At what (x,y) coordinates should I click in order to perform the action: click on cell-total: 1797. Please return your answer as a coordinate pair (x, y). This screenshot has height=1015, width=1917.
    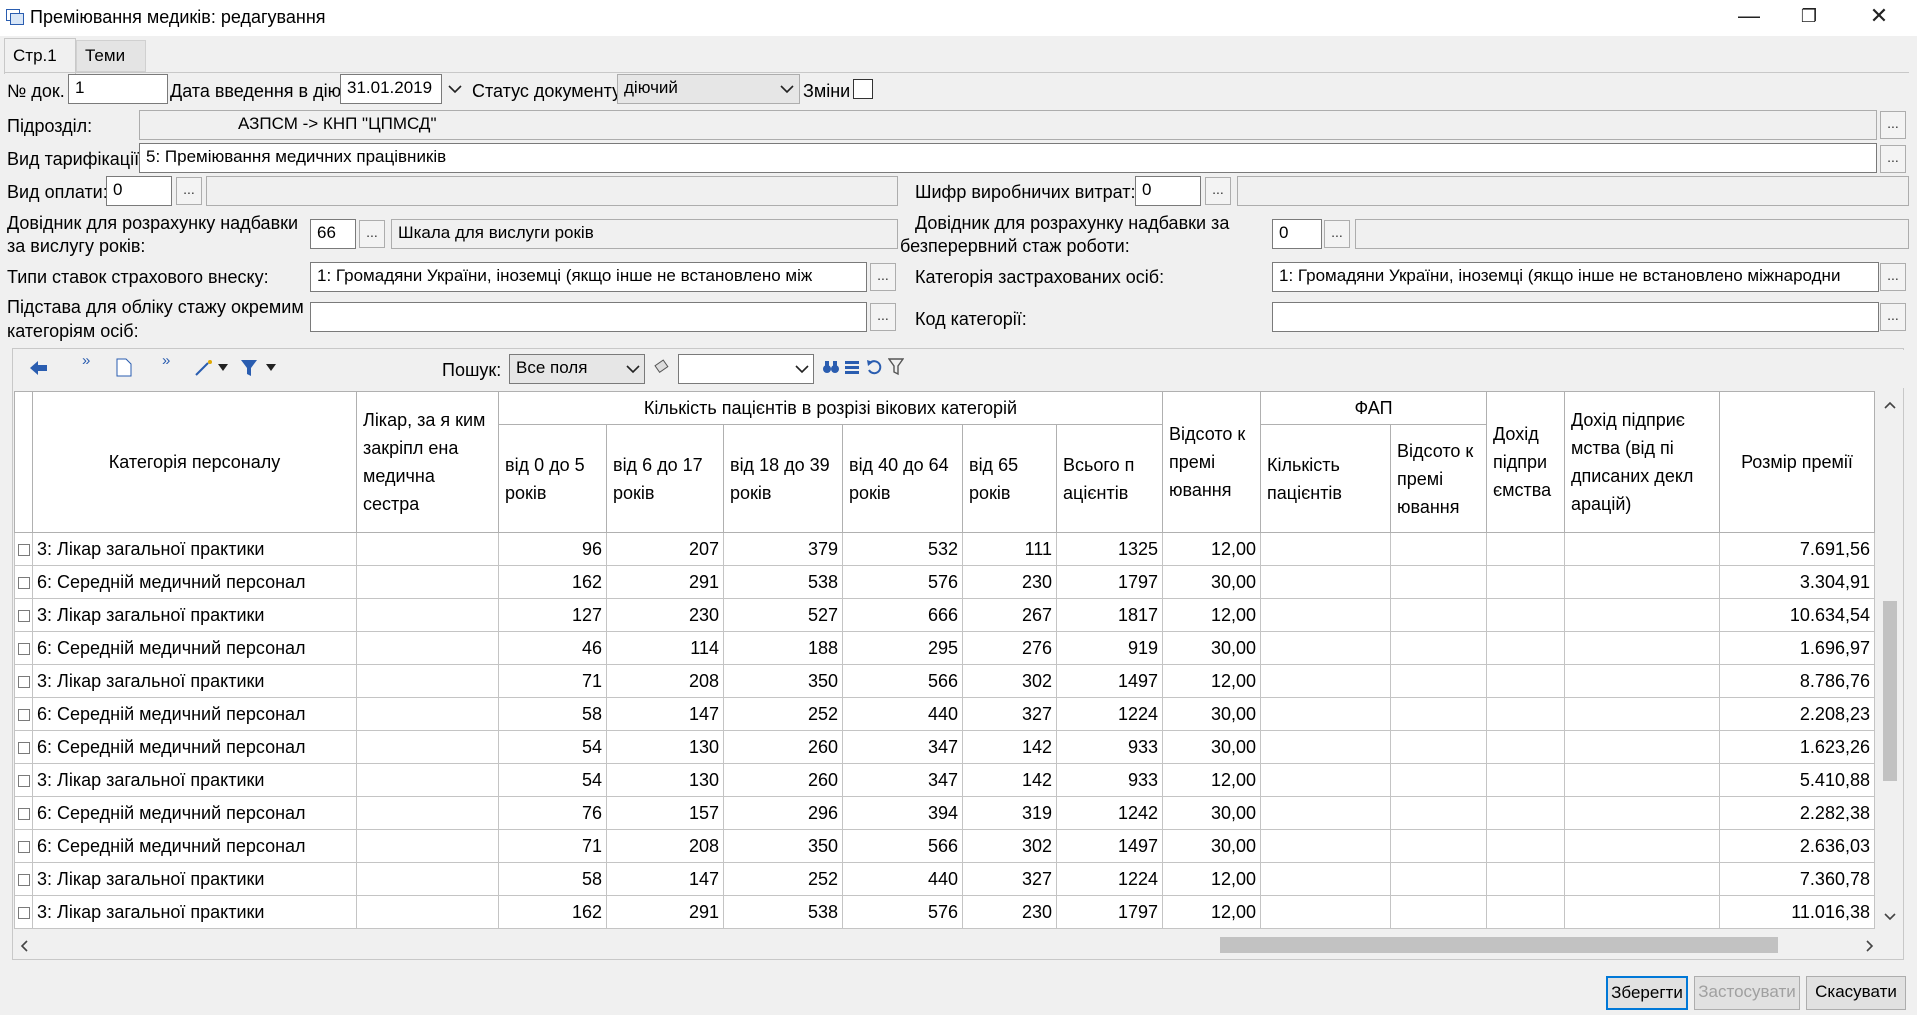
    Looking at the image, I should click on (1109, 912).